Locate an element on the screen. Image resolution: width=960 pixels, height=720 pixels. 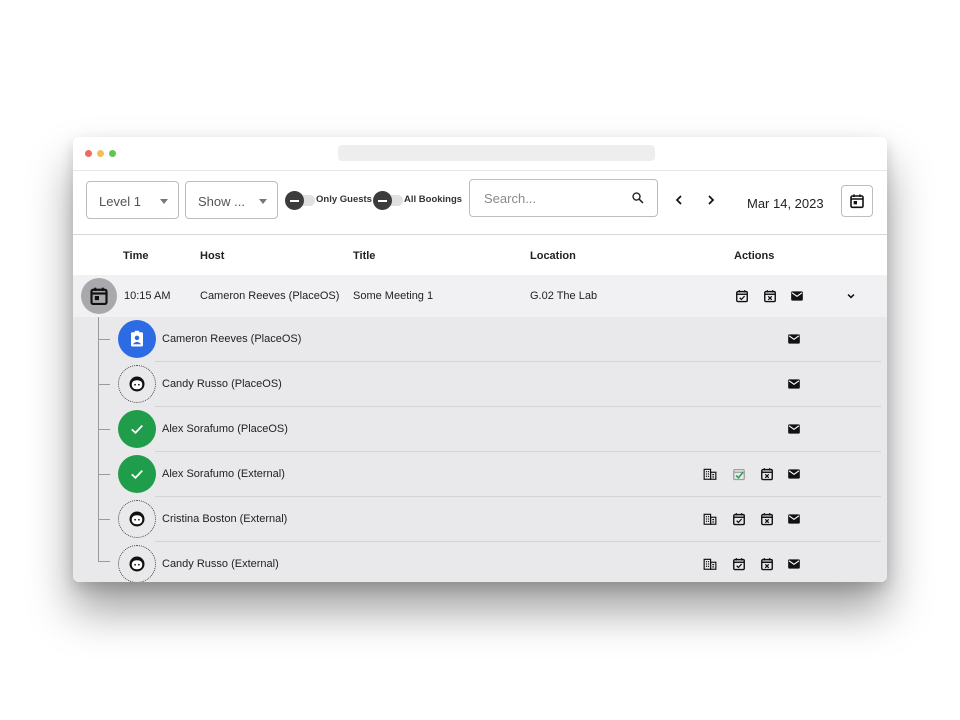
booking-type-avatar is located at coordinates (99, 296).